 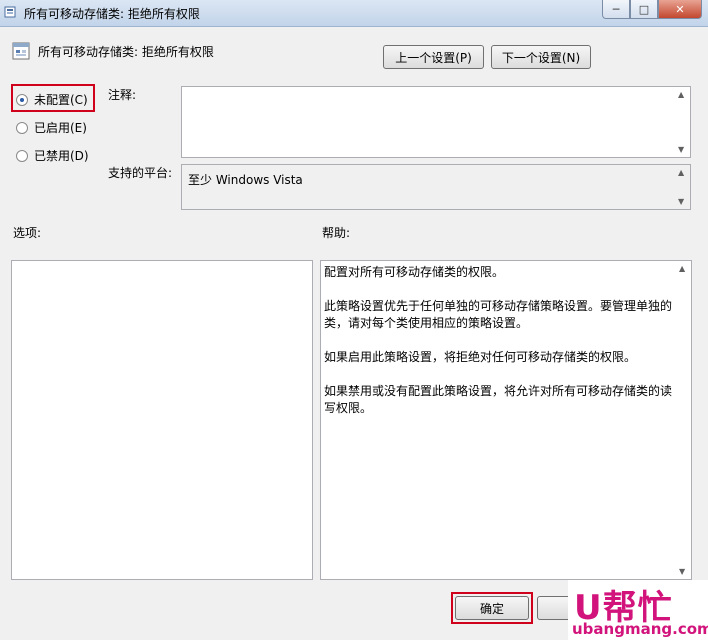 I want to click on radio-disabled: 已禁用(D), so click(x=52, y=155).